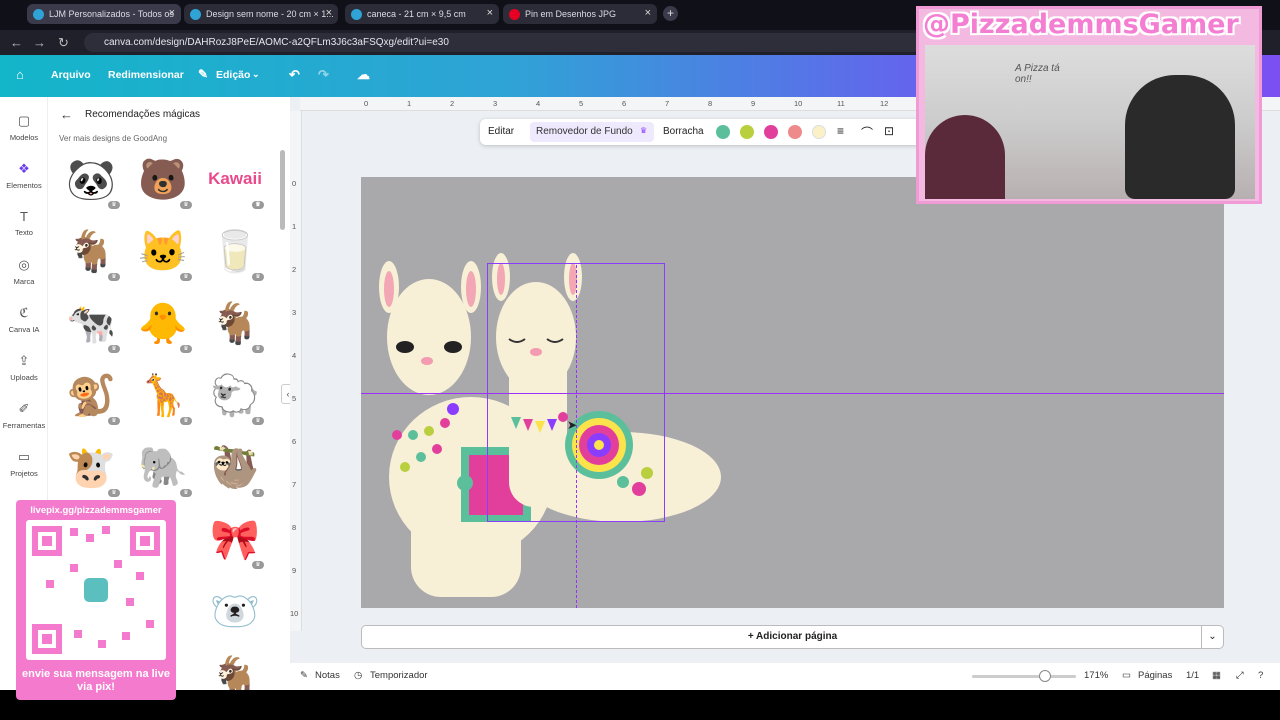  What do you see at coordinates (235, 539) in the screenshot?
I see `bow-element: 🎀 ♛` at bounding box center [235, 539].